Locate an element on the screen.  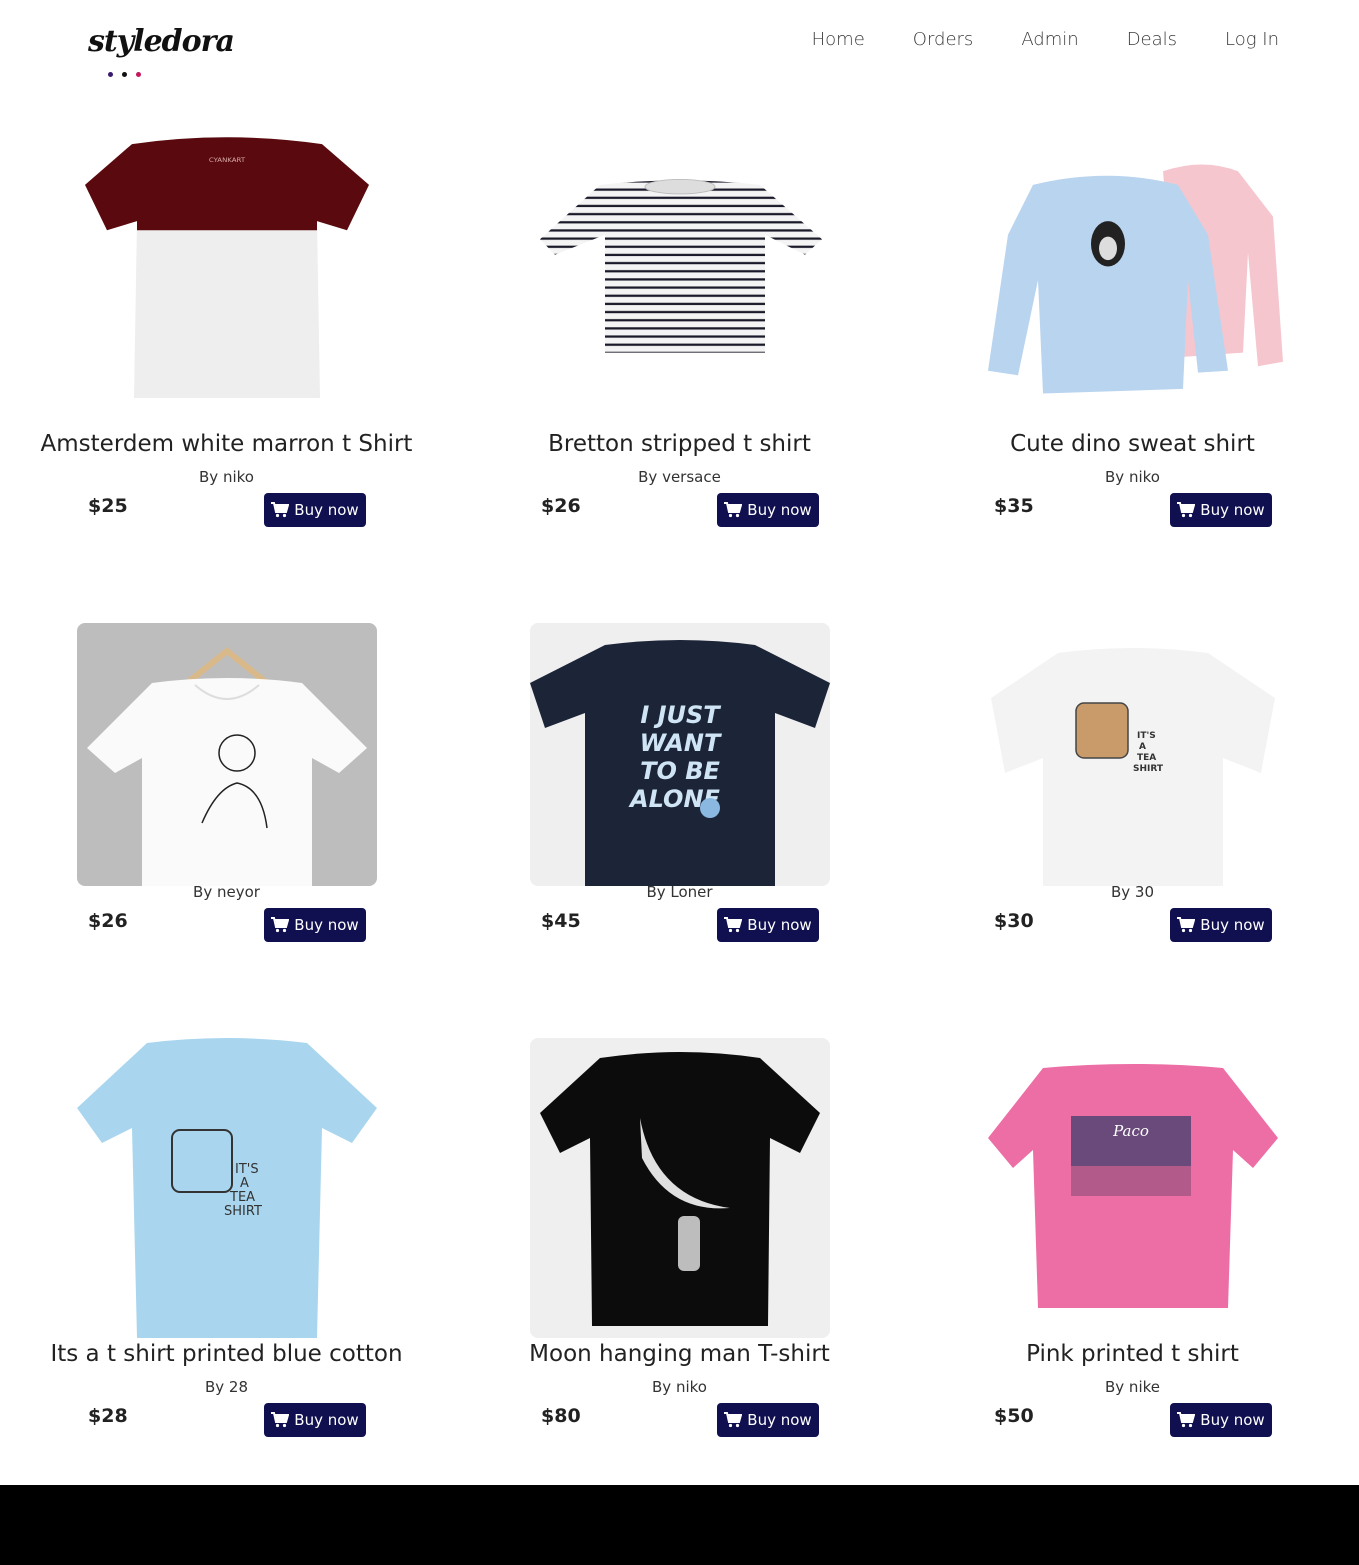
brand-logo: styledora is located at coordinates (161, 49).